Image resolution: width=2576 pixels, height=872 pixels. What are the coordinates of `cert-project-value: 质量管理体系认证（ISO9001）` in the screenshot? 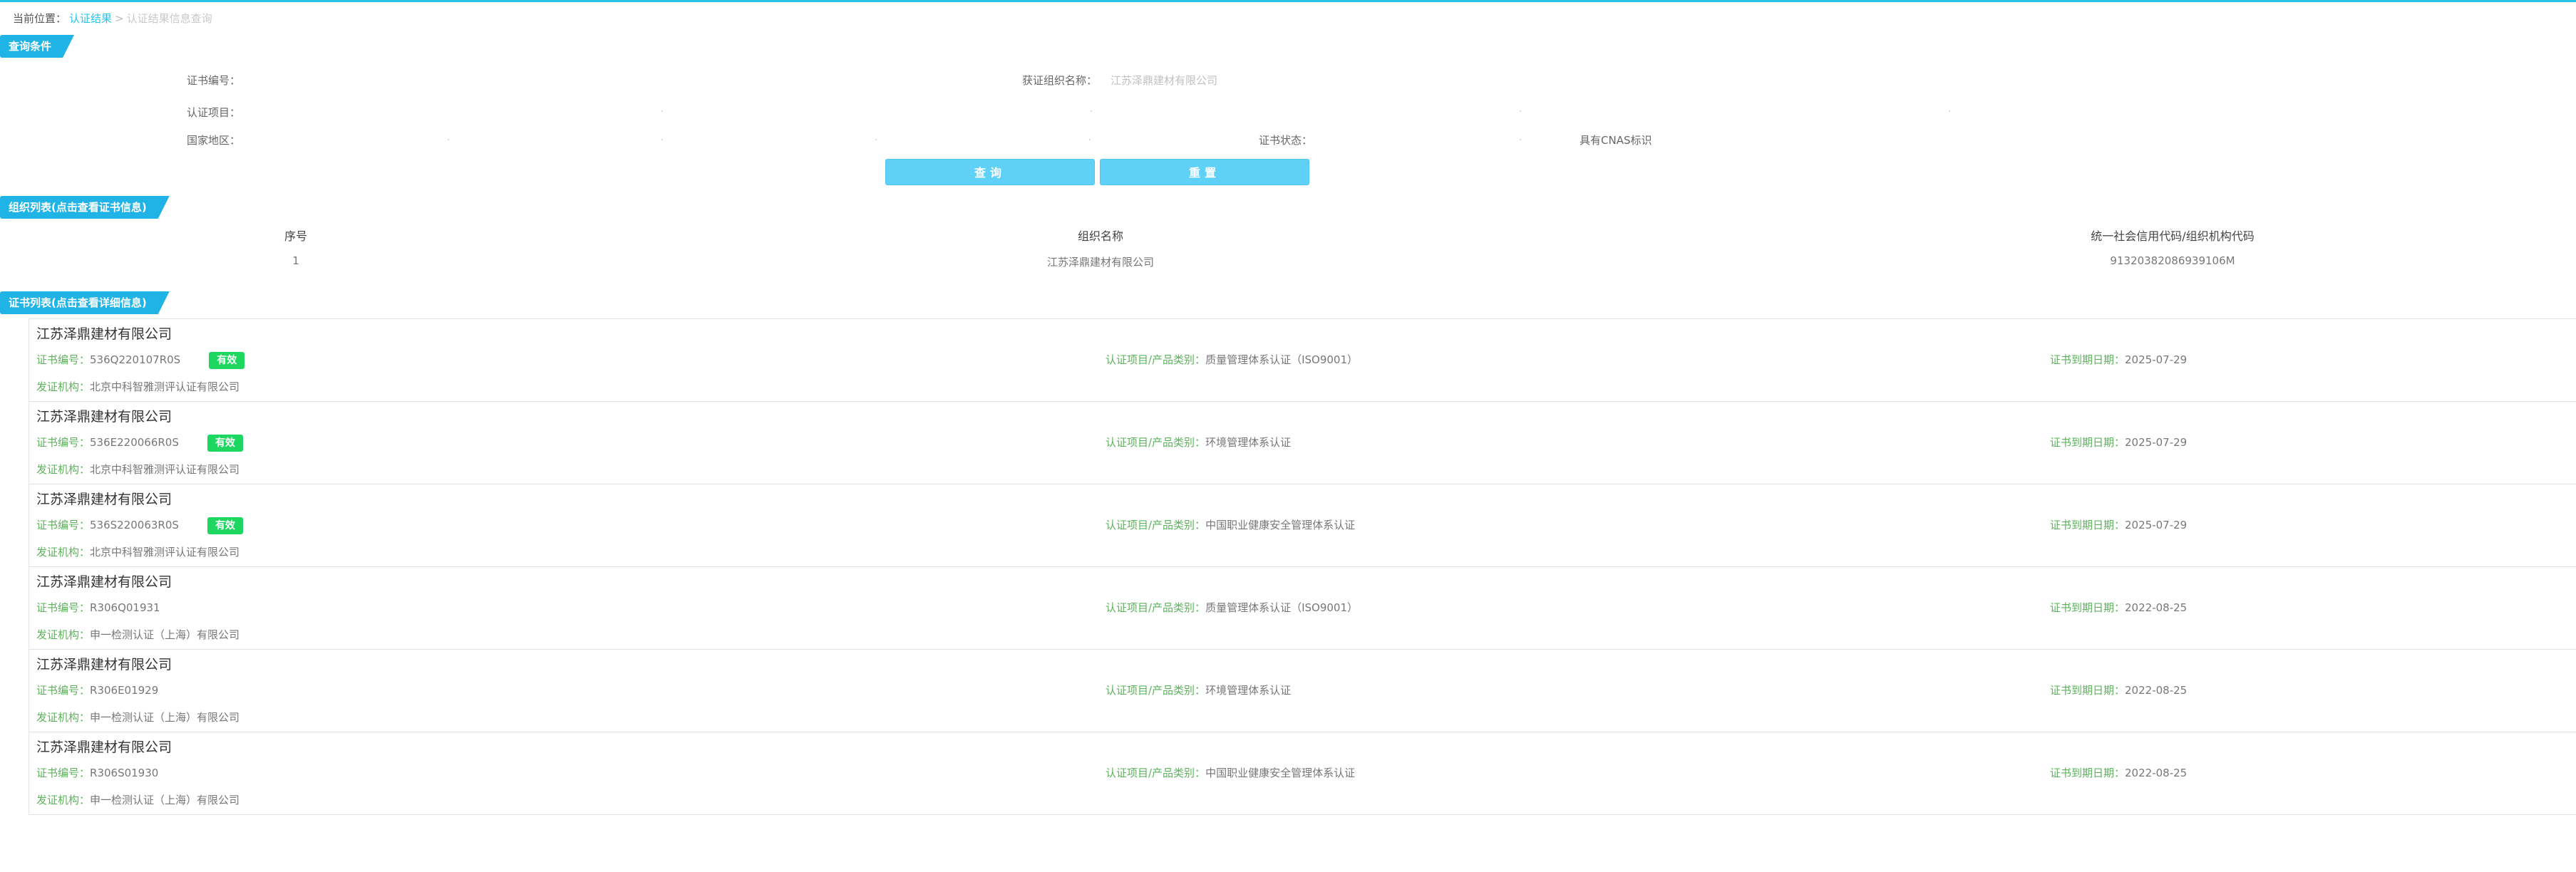 It's located at (1281, 607).